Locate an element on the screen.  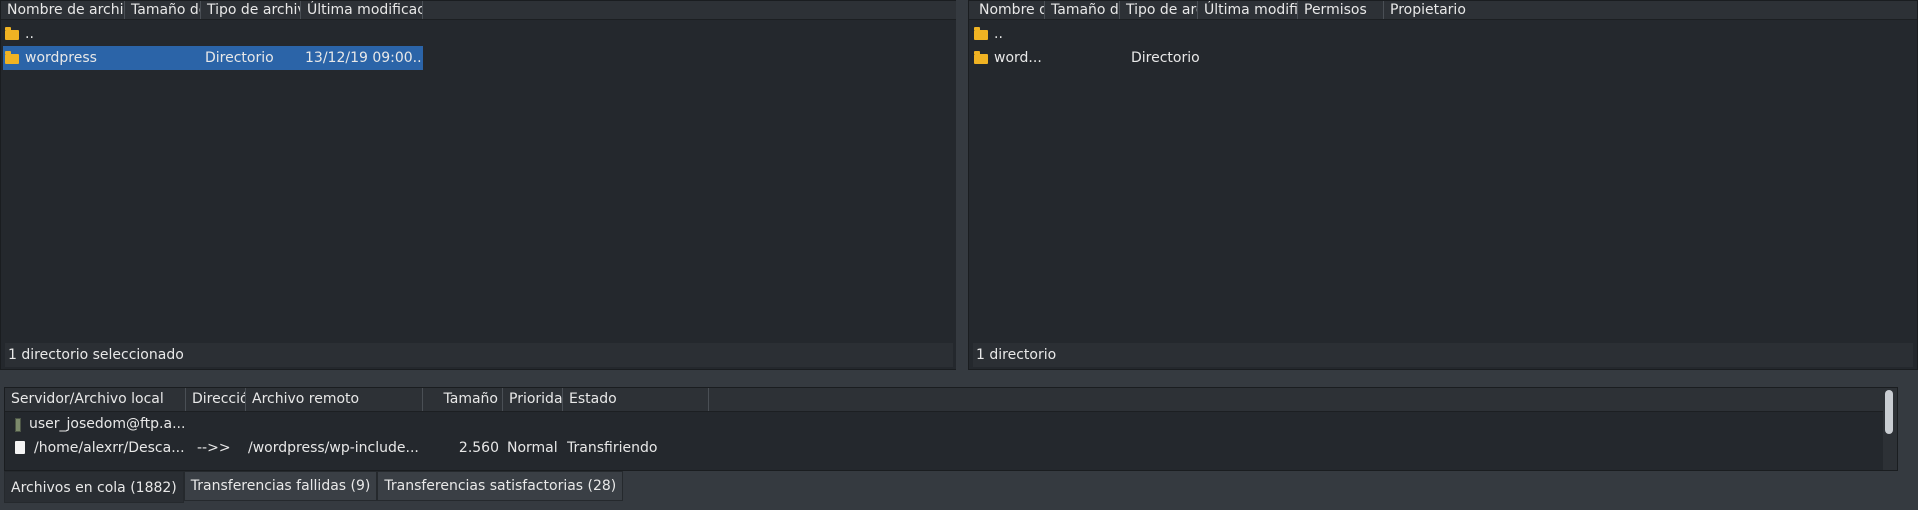
pane-splitter is located at coordinates (962, 185).